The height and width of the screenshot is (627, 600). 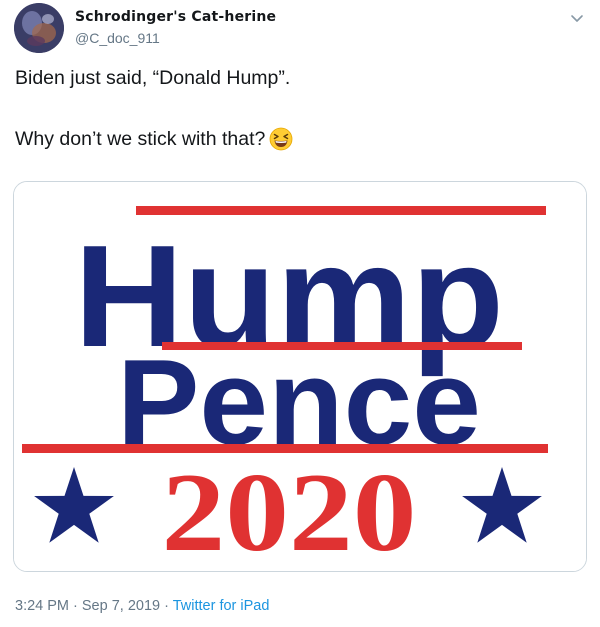 I want to click on display-name: Schrodinger's Cat-herine, so click(x=175, y=17).